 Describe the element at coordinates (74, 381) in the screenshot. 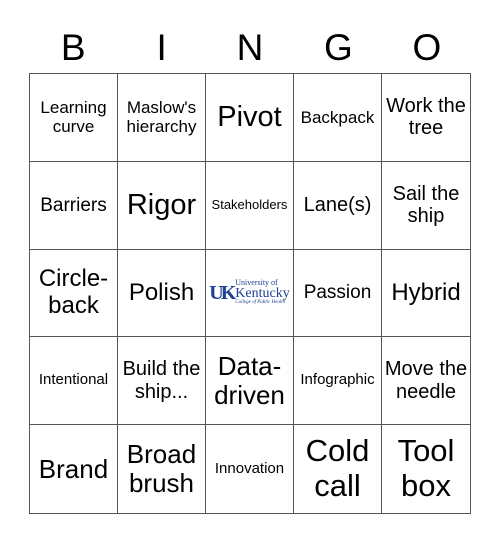

I see `bingo-cell: Intentional` at that location.